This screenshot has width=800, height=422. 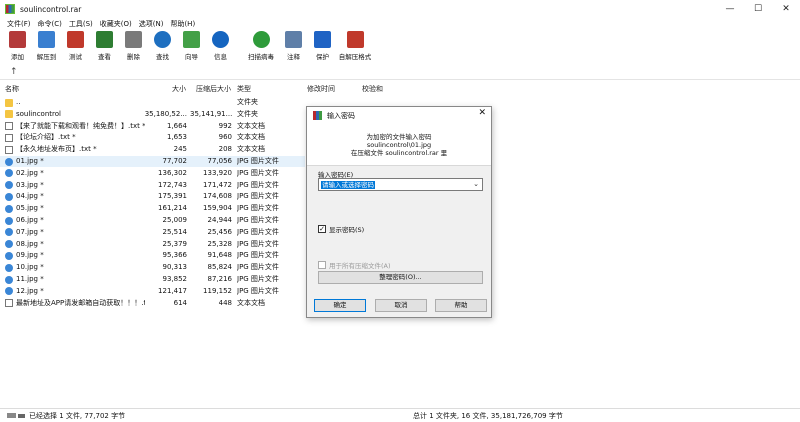 What do you see at coordinates (341, 229) in the screenshot?
I see `show-password-checkbox: ✓ 显示密码(S)` at bounding box center [341, 229].